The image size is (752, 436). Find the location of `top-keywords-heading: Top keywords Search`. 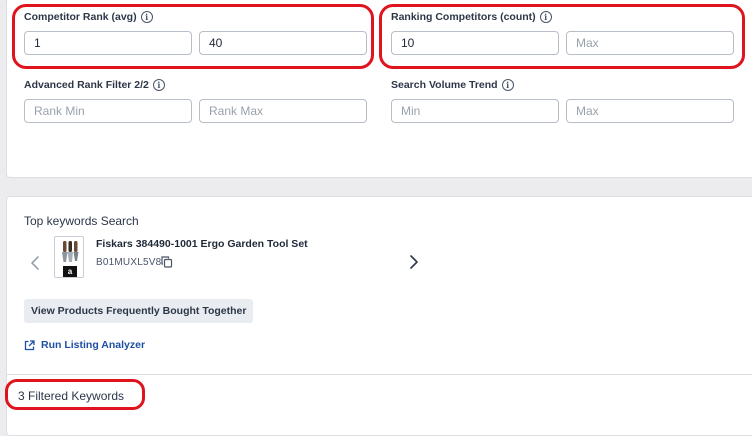

top-keywords-heading: Top keywords Search is located at coordinates (81, 221).